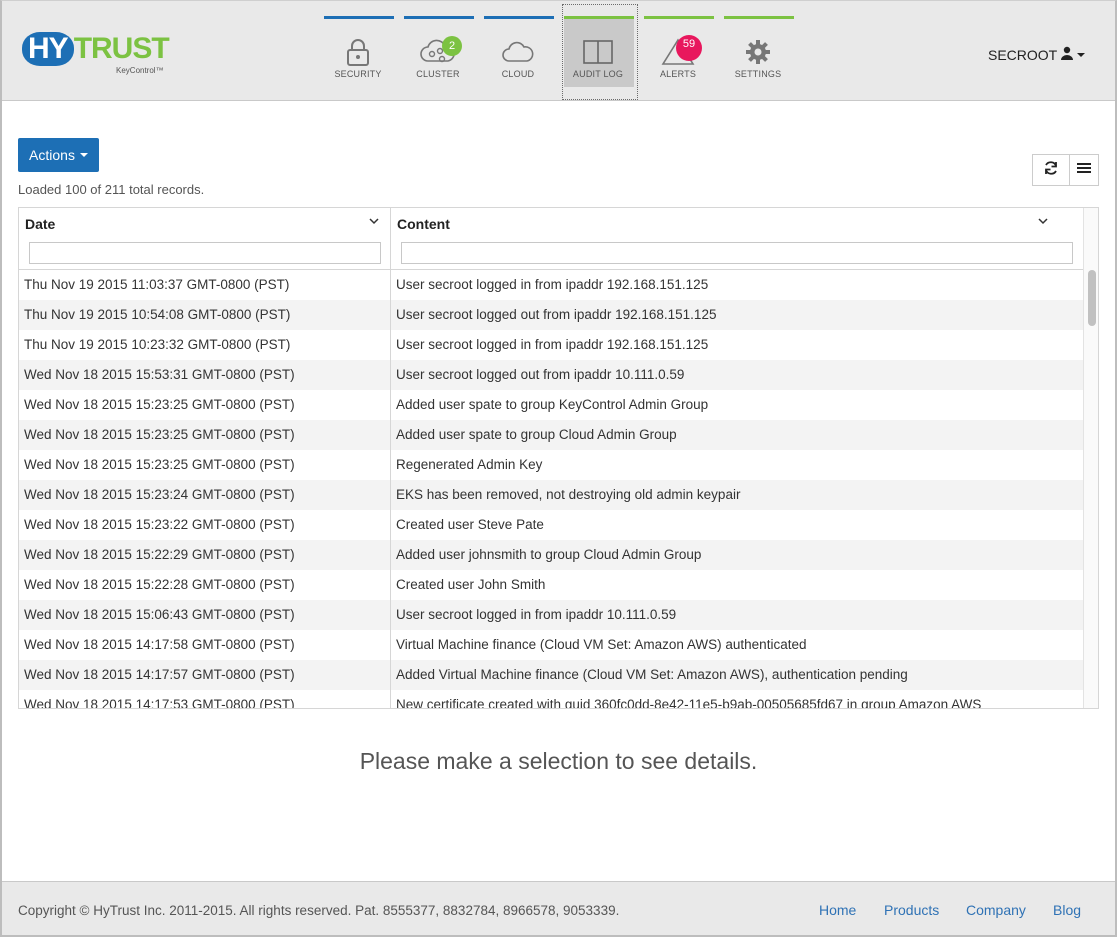 Image resolution: width=1117 pixels, height=937 pixels. What do you see at coordinates (205, 615) in the screenshot?
I see `row-date: Wed Nov 18 2015 15:06:43 GMT-0800 (PST)` at bounding box center [205, 615].